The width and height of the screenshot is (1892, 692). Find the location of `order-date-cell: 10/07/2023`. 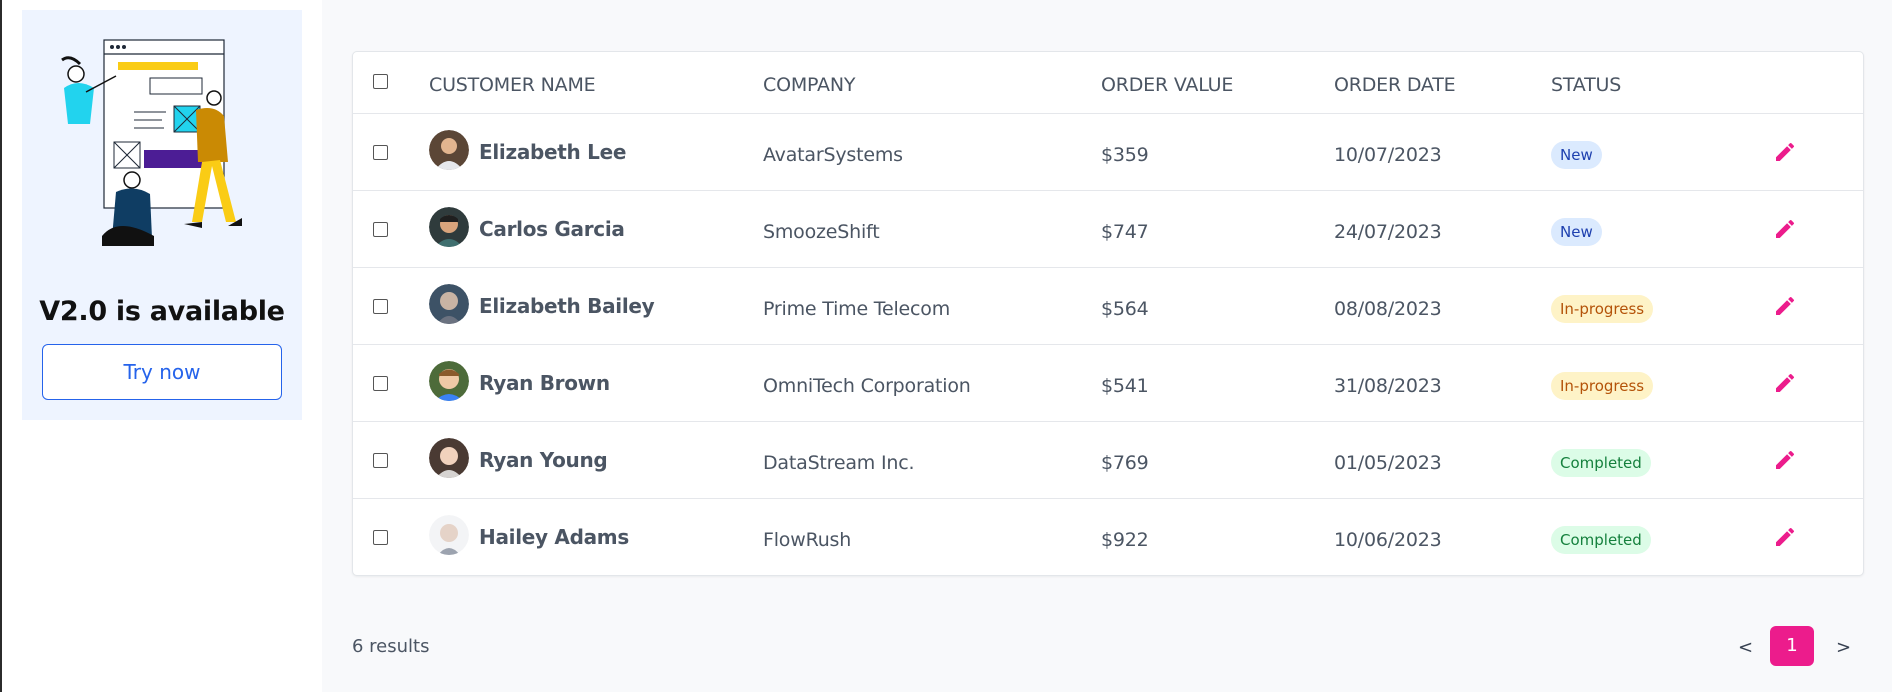

order-date-cell: 10/07/2023 is located at coordinates (1388, 155).